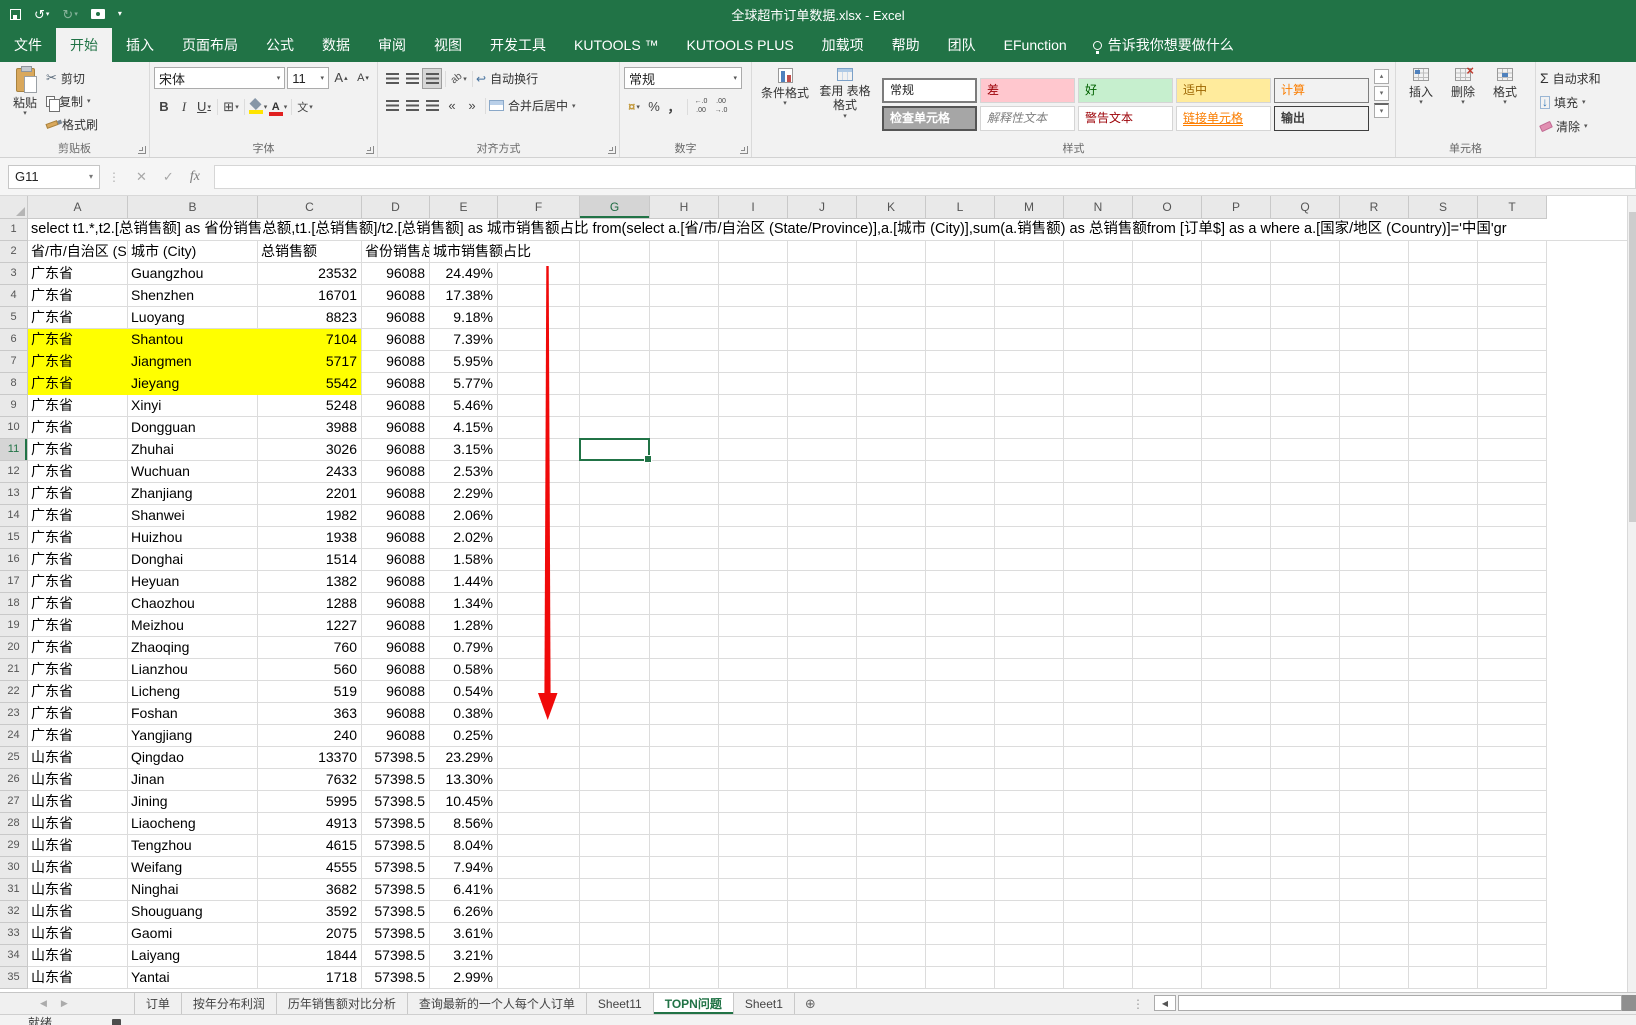 The image size is (1636, 1025). I want to click on cell-city: Tengzhou, so click(193, 846).